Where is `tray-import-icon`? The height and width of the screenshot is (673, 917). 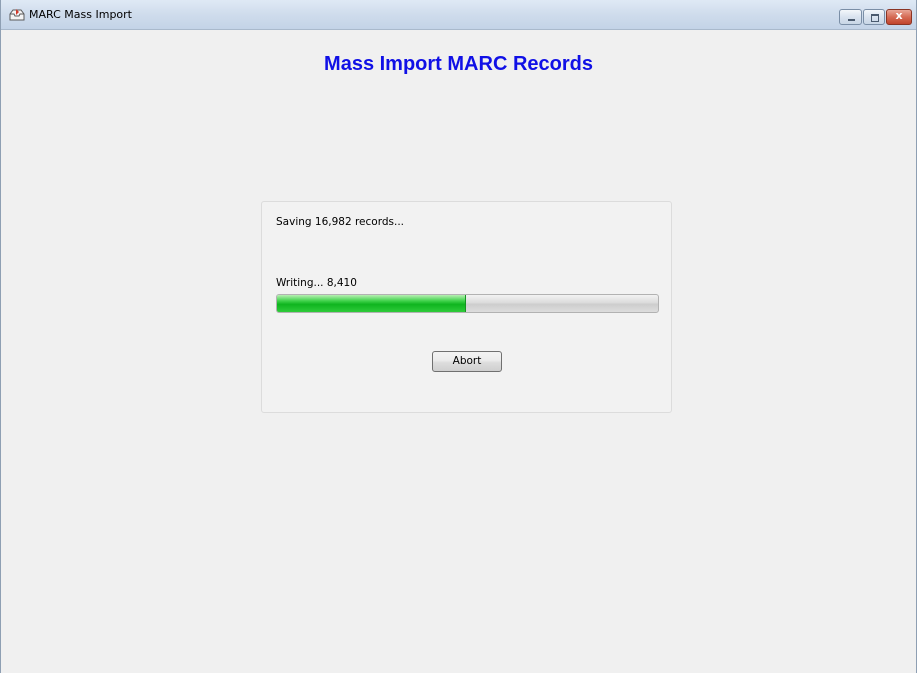 tray-import-icon is located at coordinates (17, 15).